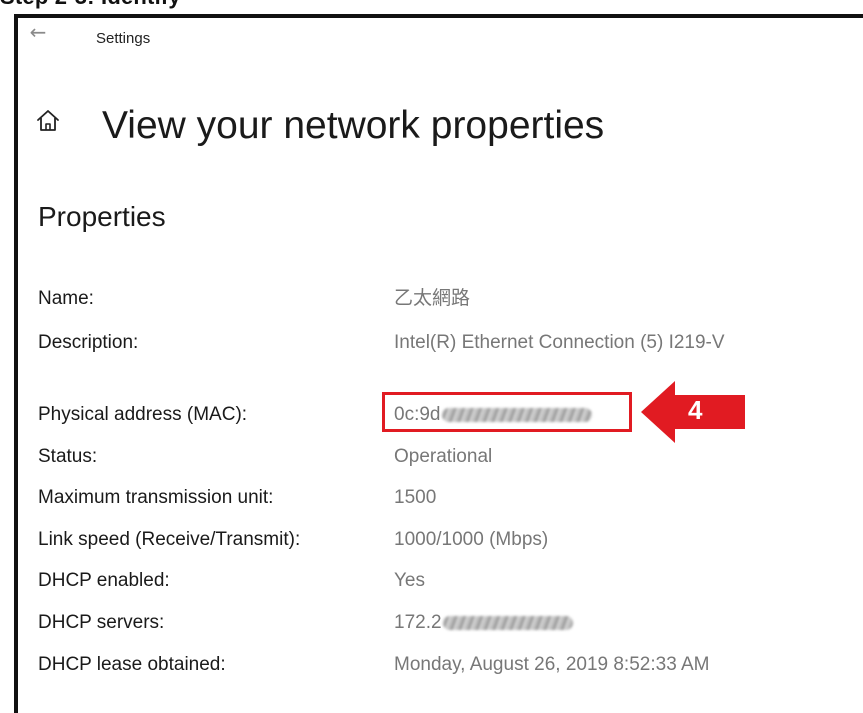 The height and width of the screenshot is (713, 863). Describe the element at coordinates (143, 414) in the screenshot. I see `property-label: Physical address (MAC):` at that location.